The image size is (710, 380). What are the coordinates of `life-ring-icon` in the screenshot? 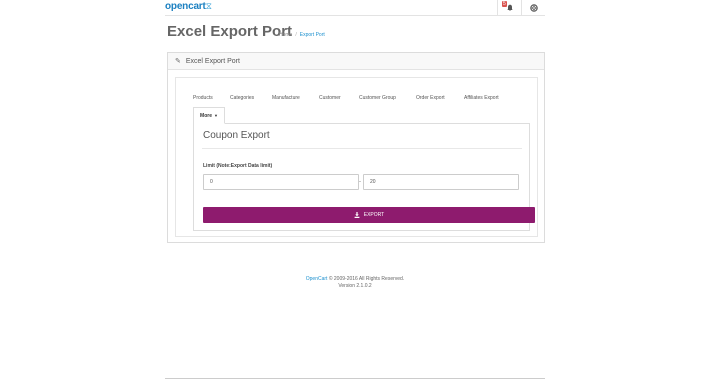 It's located at (533, 8).